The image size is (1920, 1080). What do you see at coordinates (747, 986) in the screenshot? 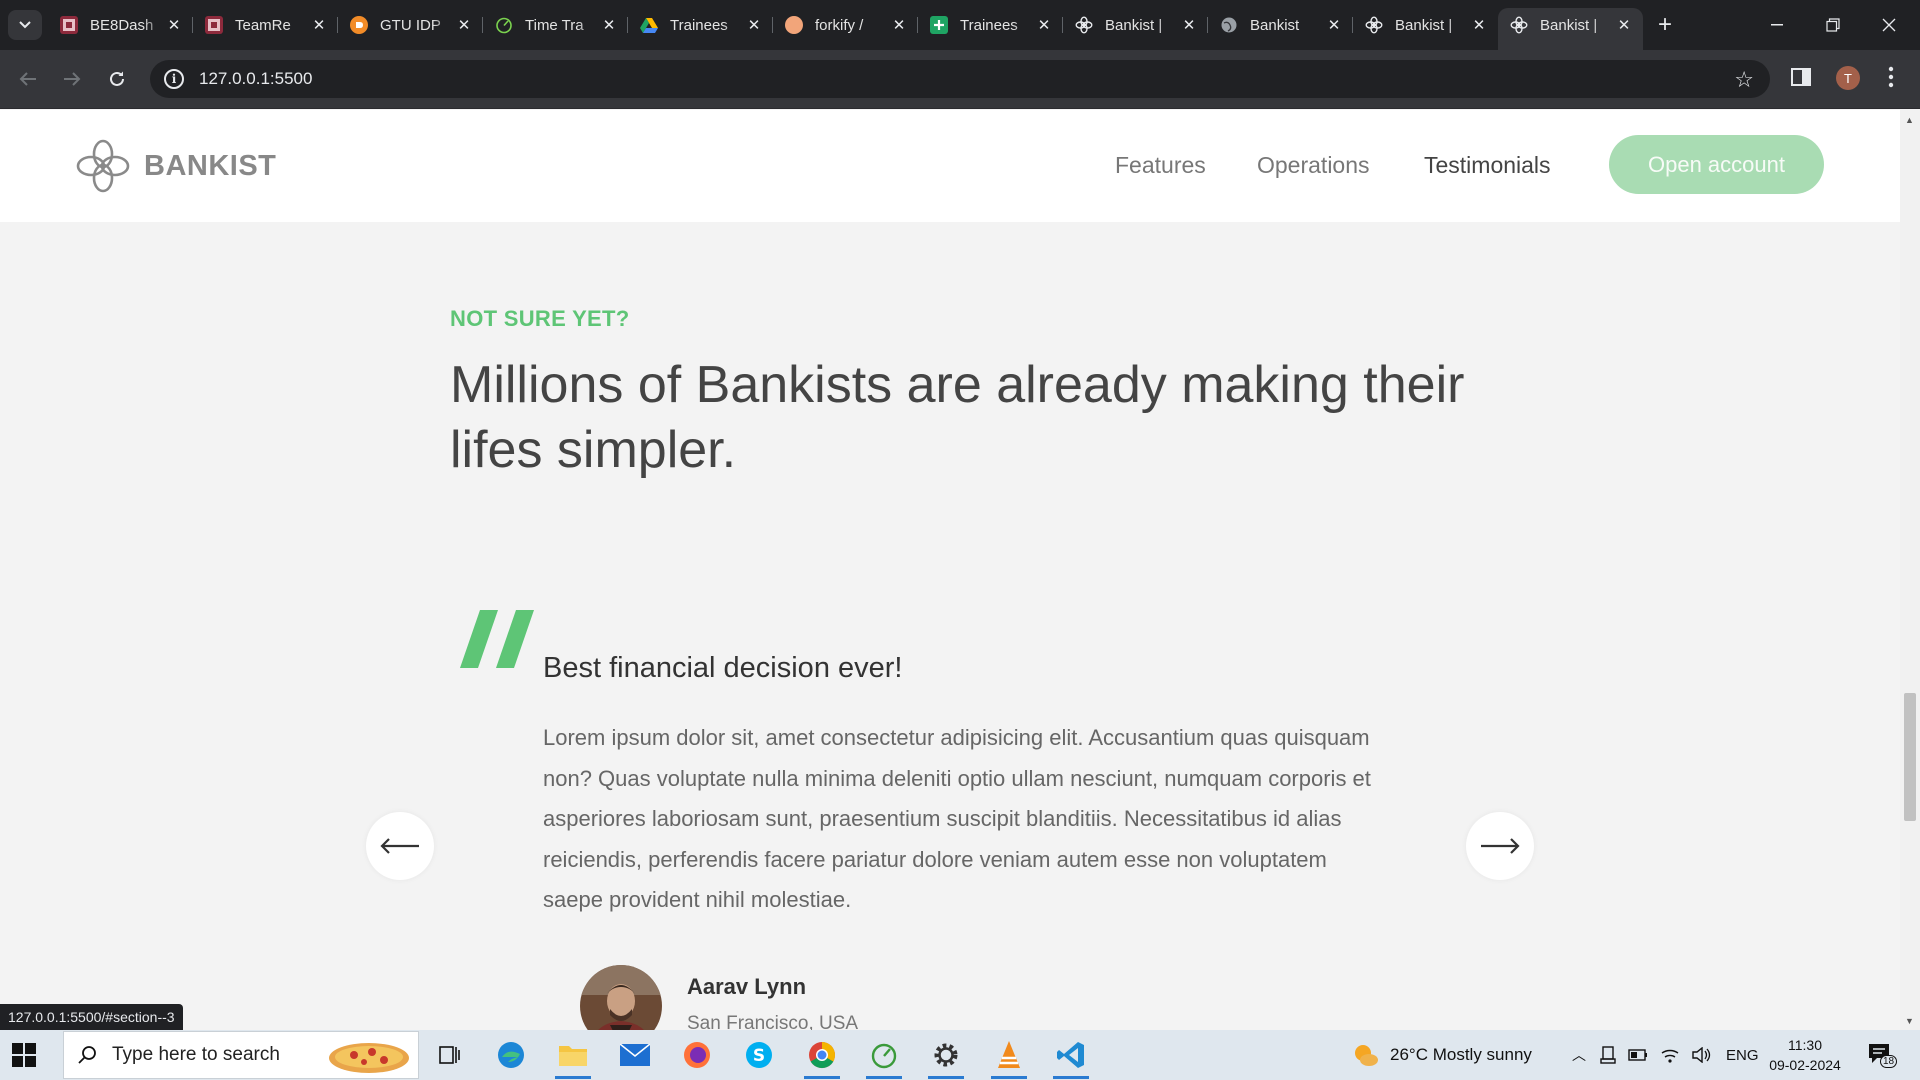
I see `author-name: Aarav Lynn` at bounding box center [747, 986].